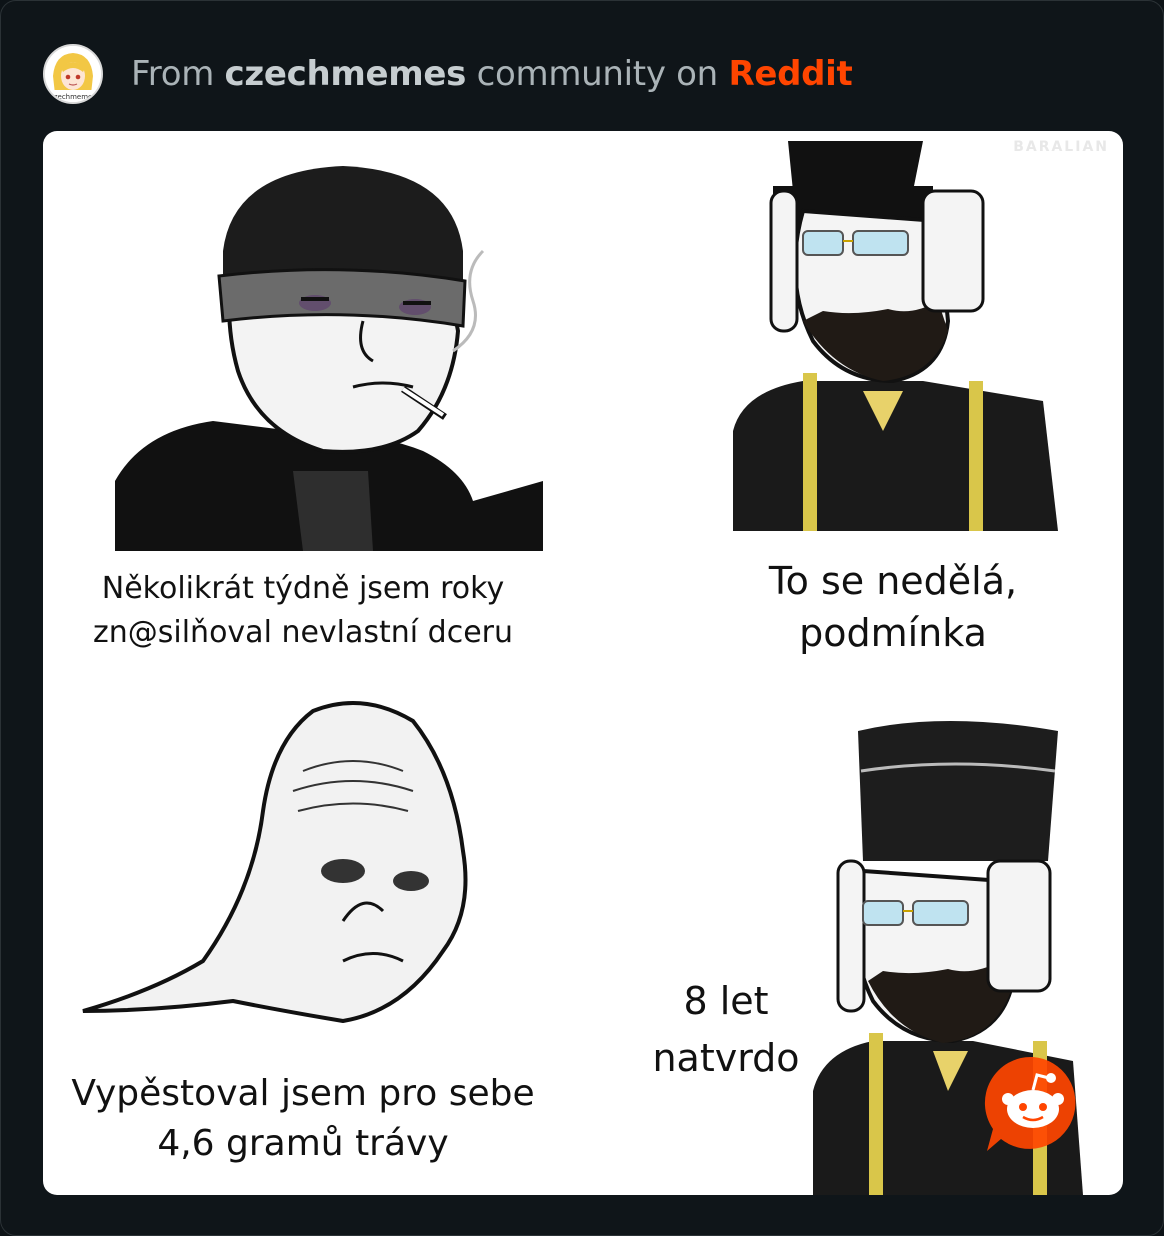 This screenshot has height=1236, width=1164. I want to click on community-avatar: czechmemes, so click(73, 74).